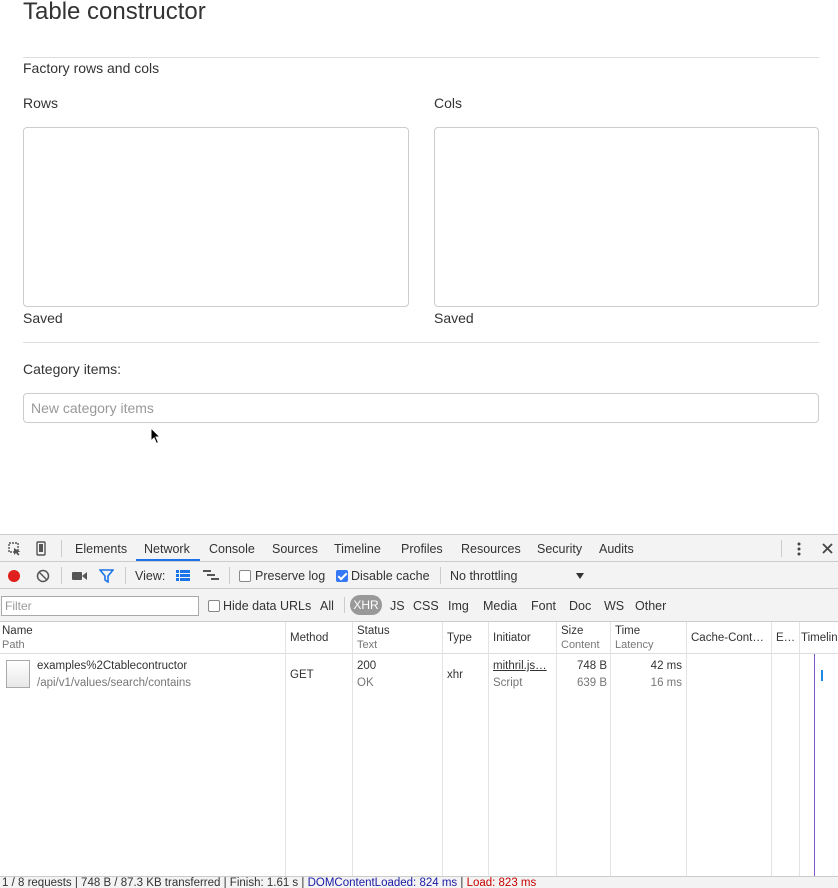  Describe the element at coordinates (367, 645) in the screenshot. I see `column-header-text: Text` at that location.